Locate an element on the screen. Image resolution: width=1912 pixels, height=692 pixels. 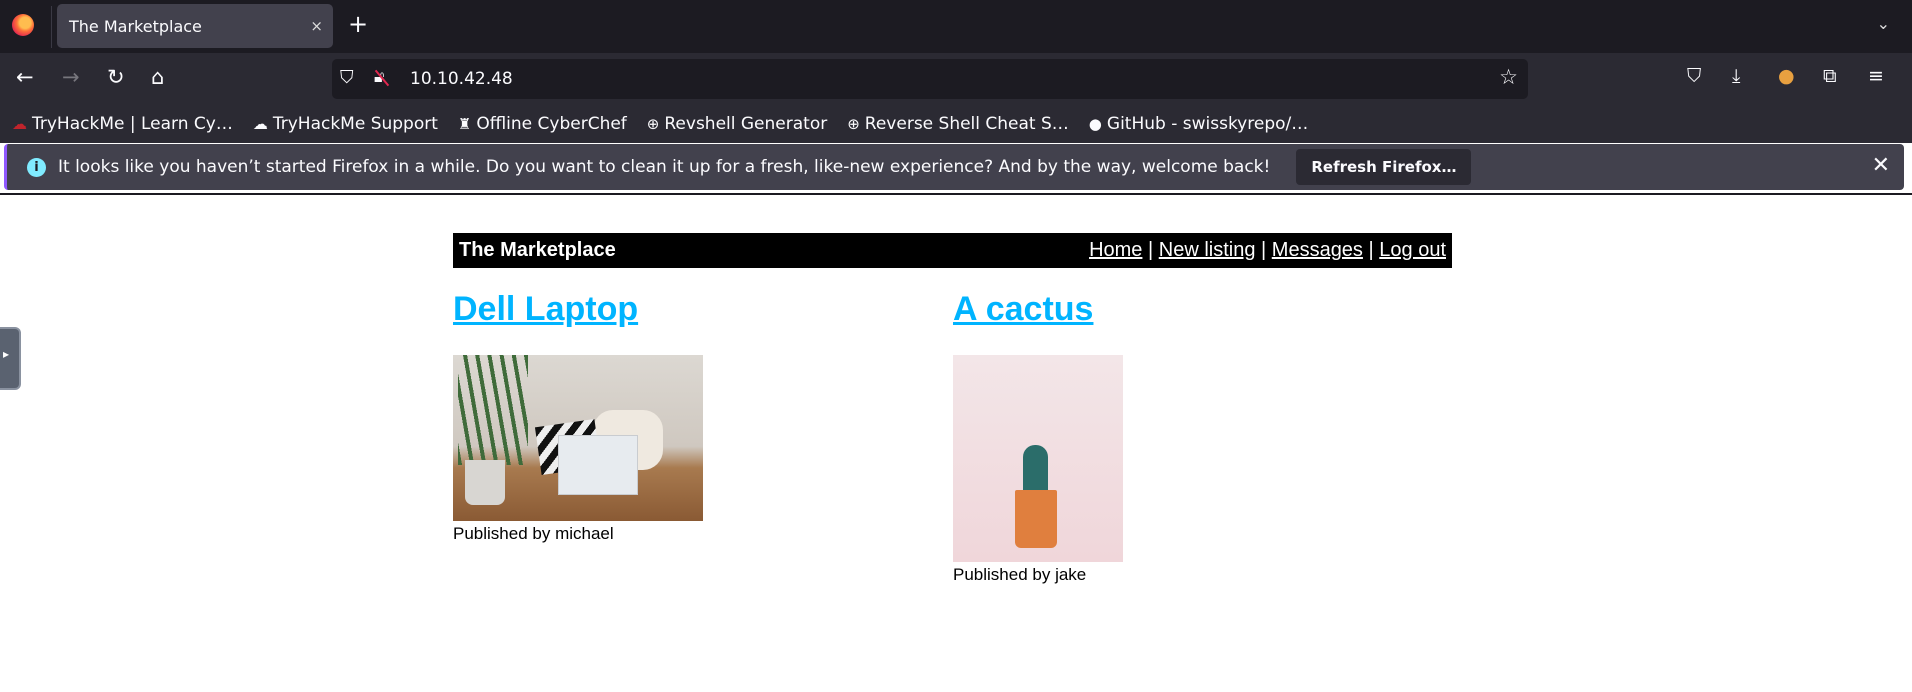
close-icon: ✕ is located at coordinates (1881, 165).